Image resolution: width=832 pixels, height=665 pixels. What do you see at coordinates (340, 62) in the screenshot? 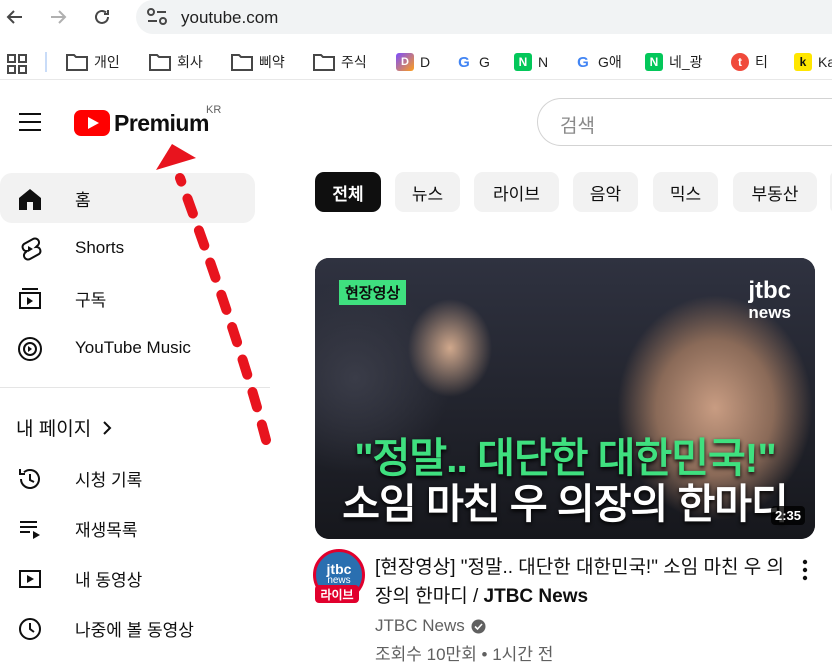
I see `bookmark-folder: 주식` at bounding box center [340, 62].